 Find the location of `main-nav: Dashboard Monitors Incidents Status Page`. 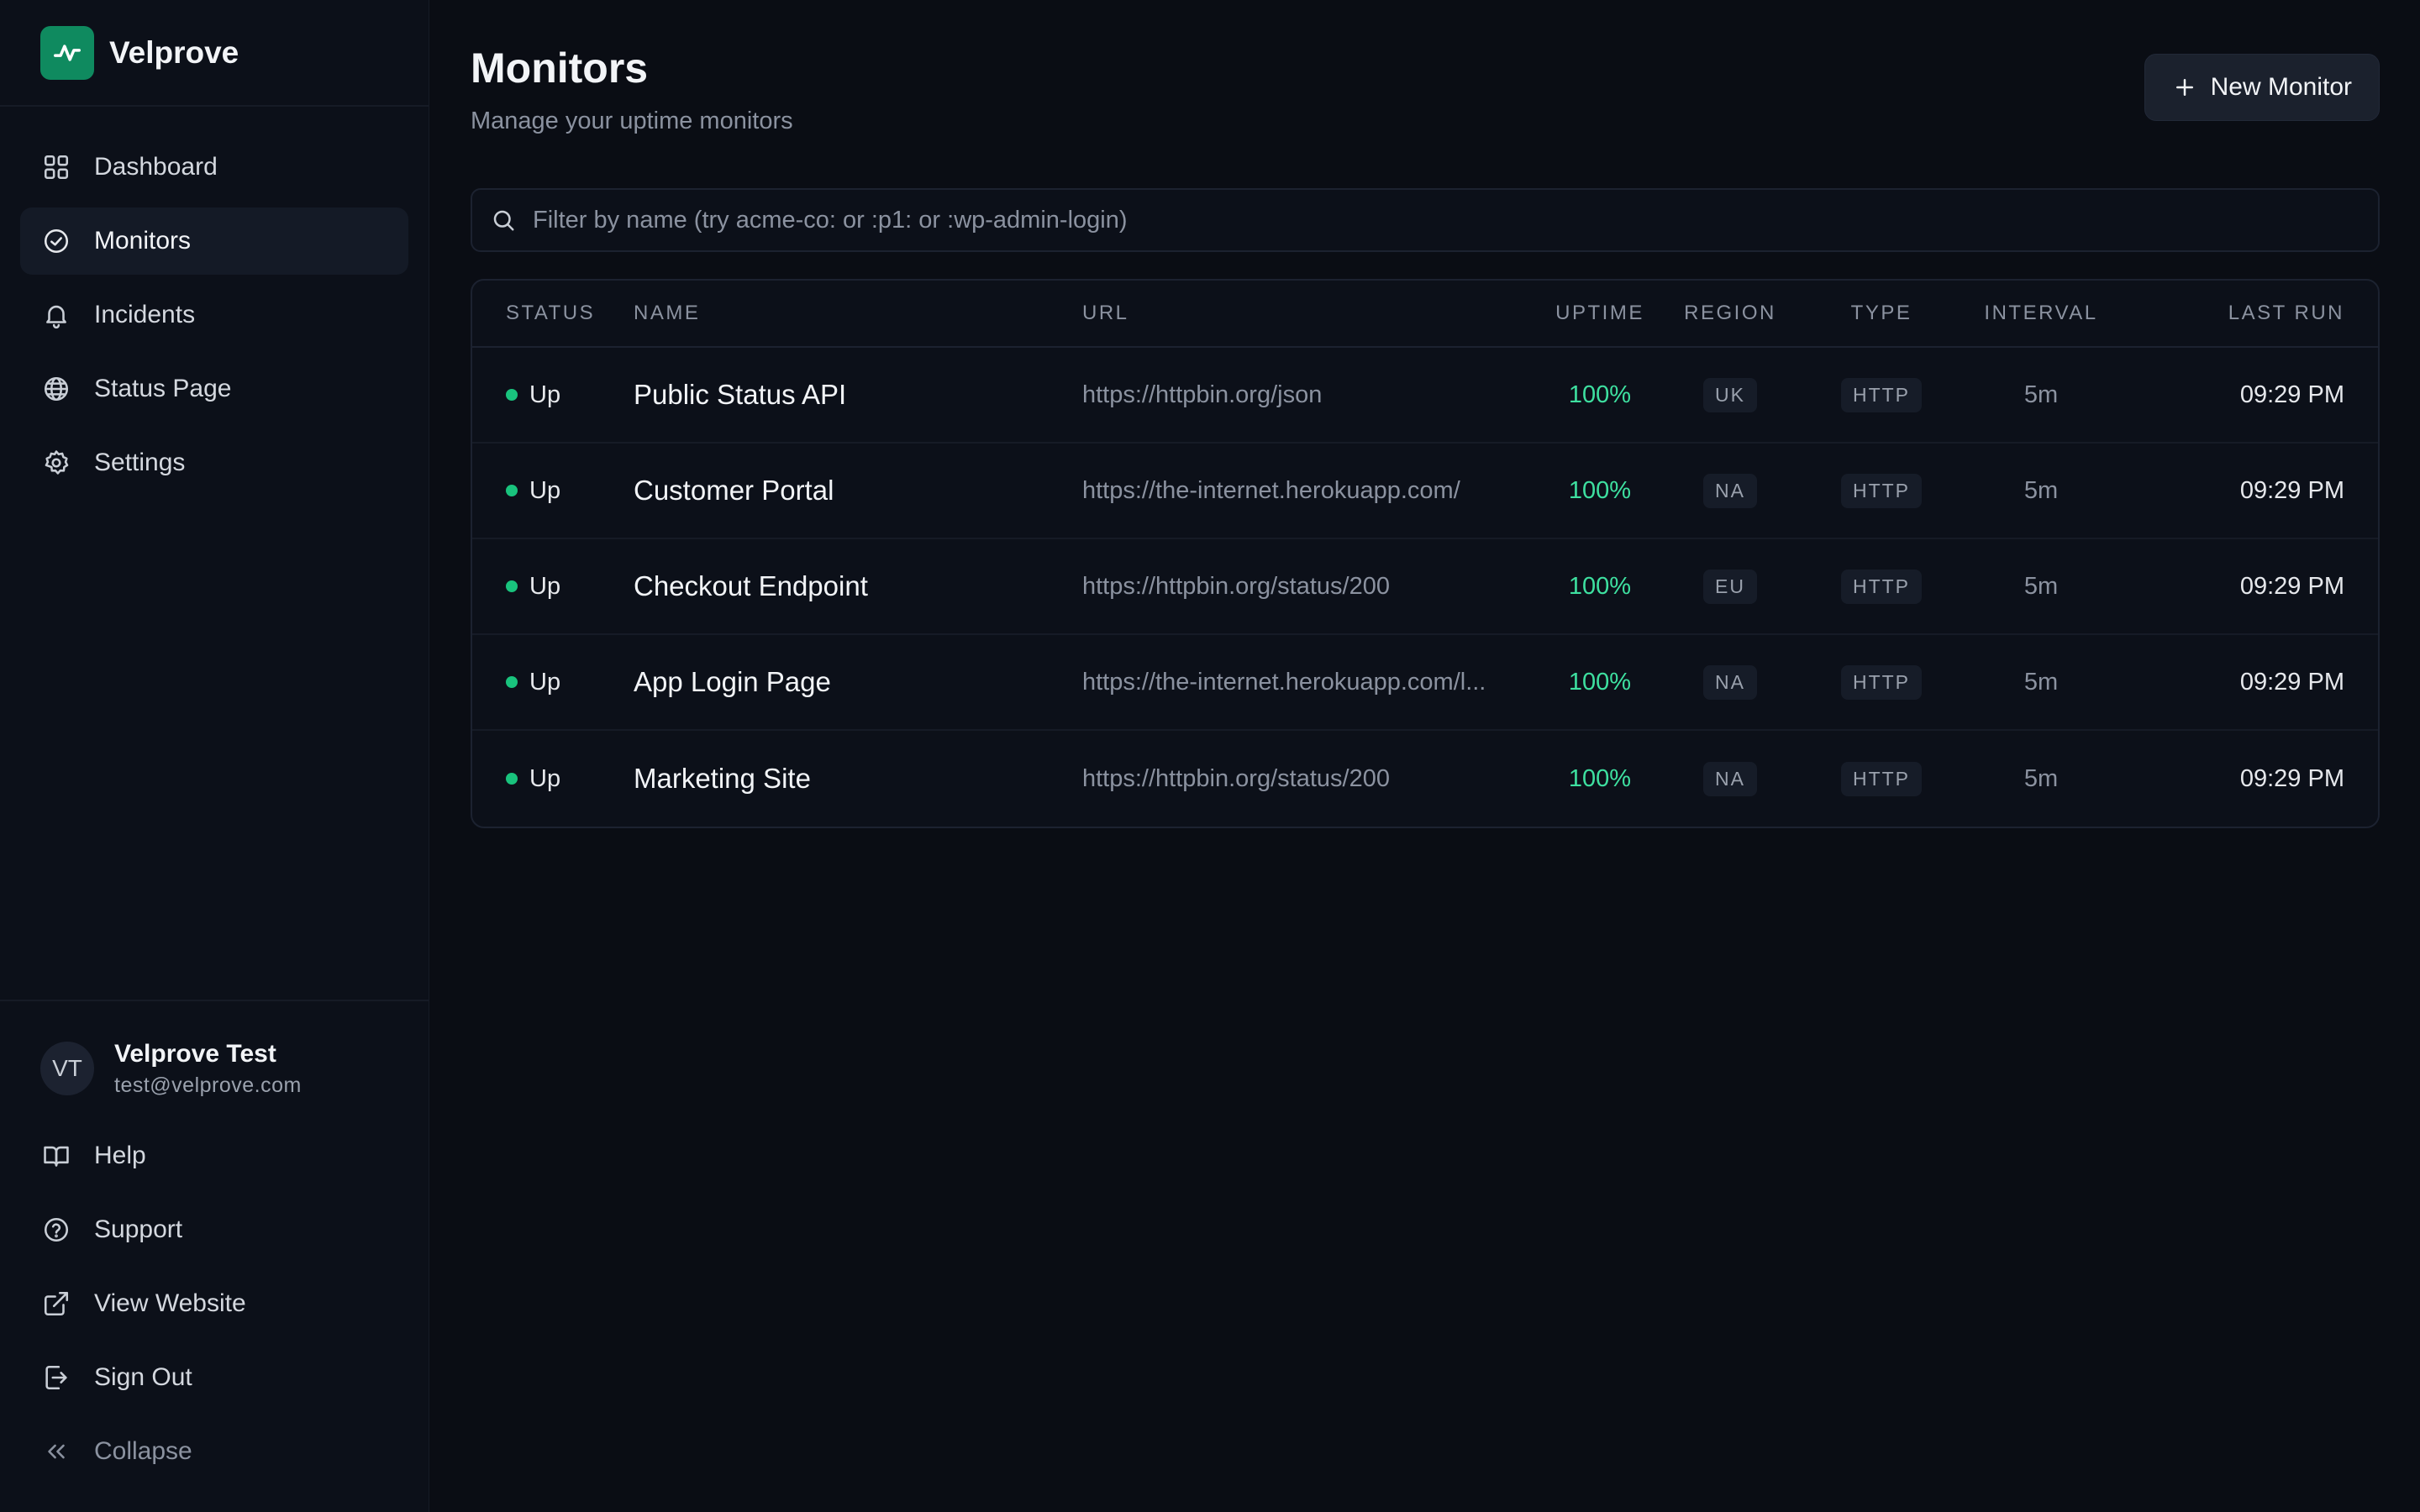

main-nav: Dashboard Monitors Incidents Status Page is located at coordinates (214, 553).